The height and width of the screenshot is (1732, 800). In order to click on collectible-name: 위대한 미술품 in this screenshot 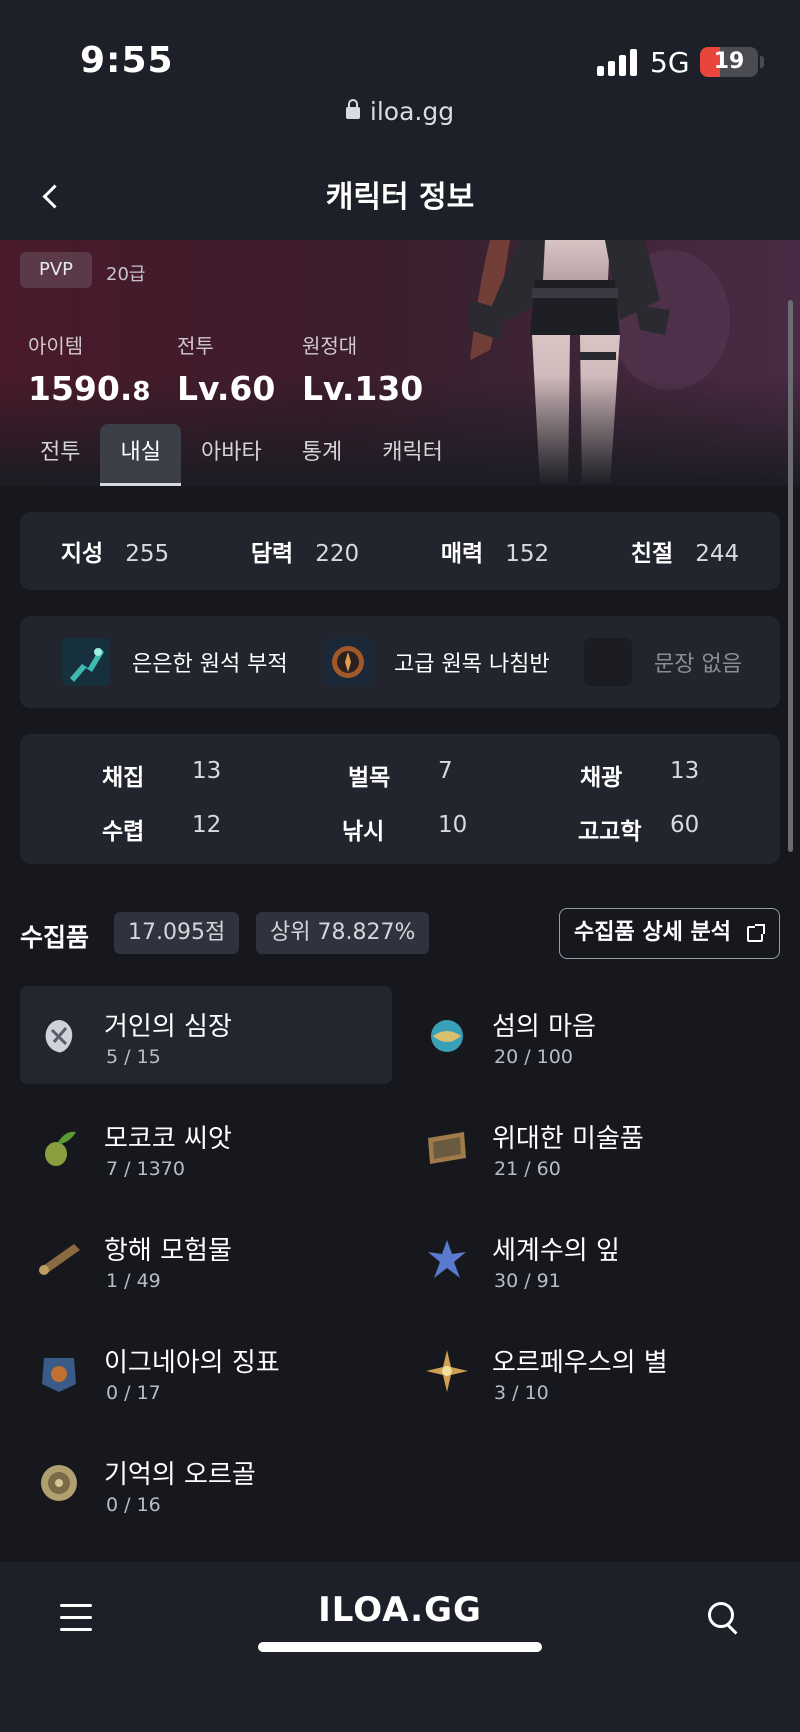, I will do `click(568, 1139)`.